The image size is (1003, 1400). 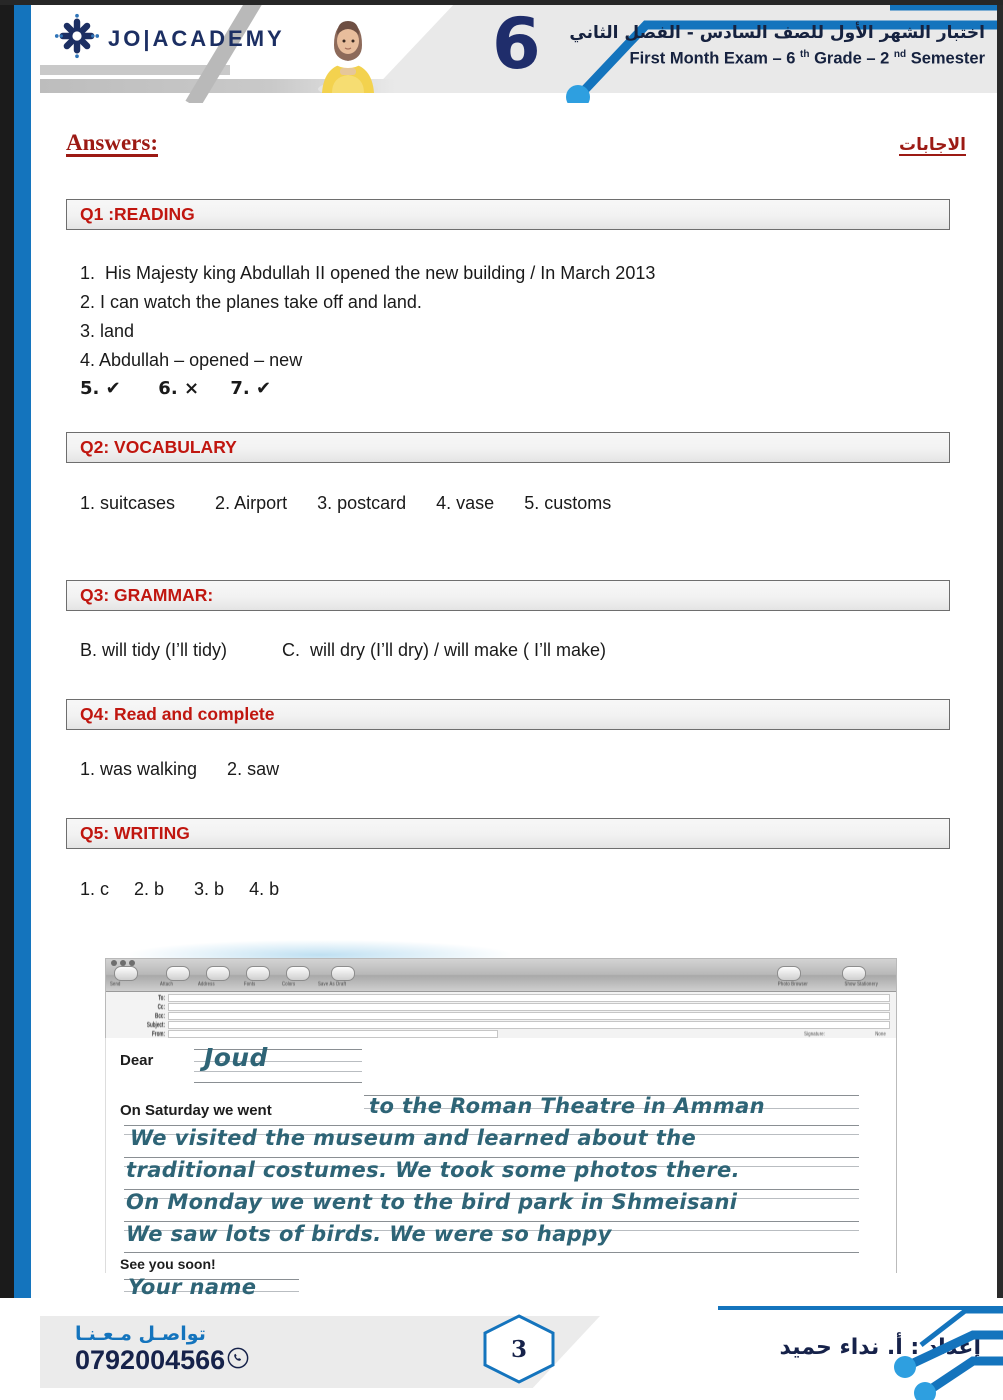 What do you see at coordinates (332, 983) in the screenshot?
I see `toolbar-label-save-draft: Save As Draft` at bounding box center [332, 983].